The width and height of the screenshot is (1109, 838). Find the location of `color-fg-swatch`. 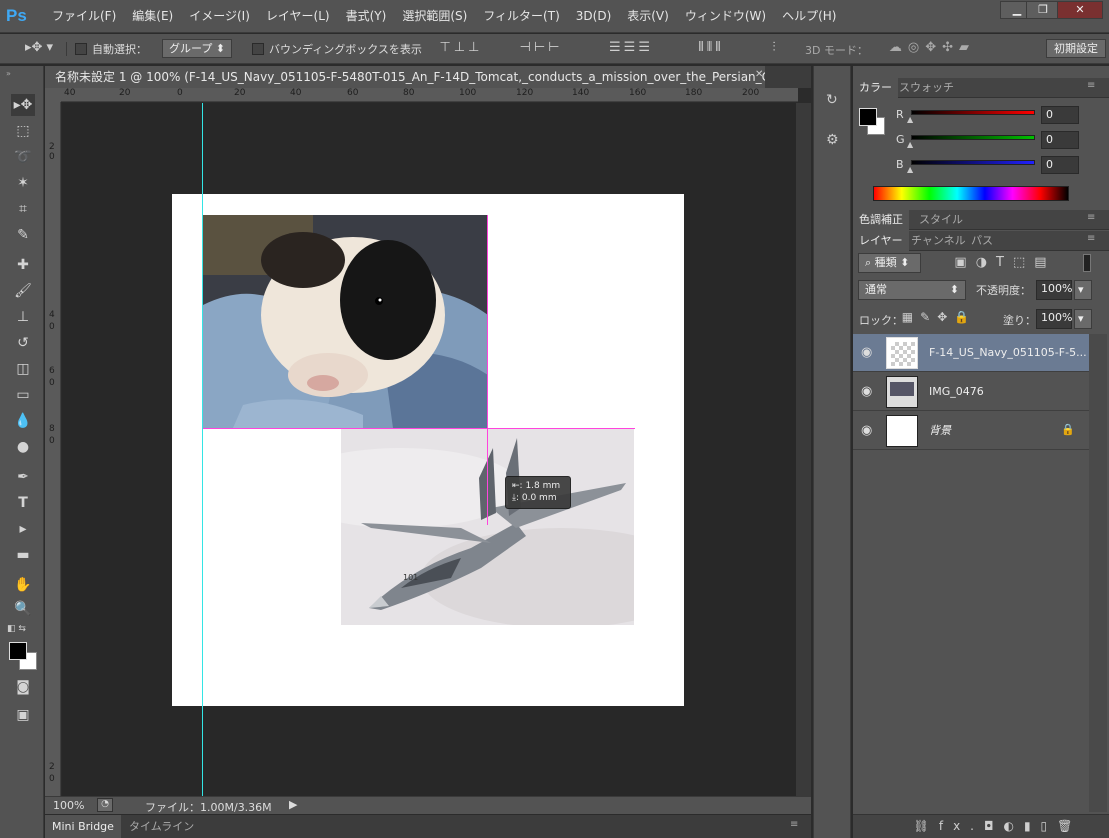

color-fg-swatch is located at coordinates (868, 117).